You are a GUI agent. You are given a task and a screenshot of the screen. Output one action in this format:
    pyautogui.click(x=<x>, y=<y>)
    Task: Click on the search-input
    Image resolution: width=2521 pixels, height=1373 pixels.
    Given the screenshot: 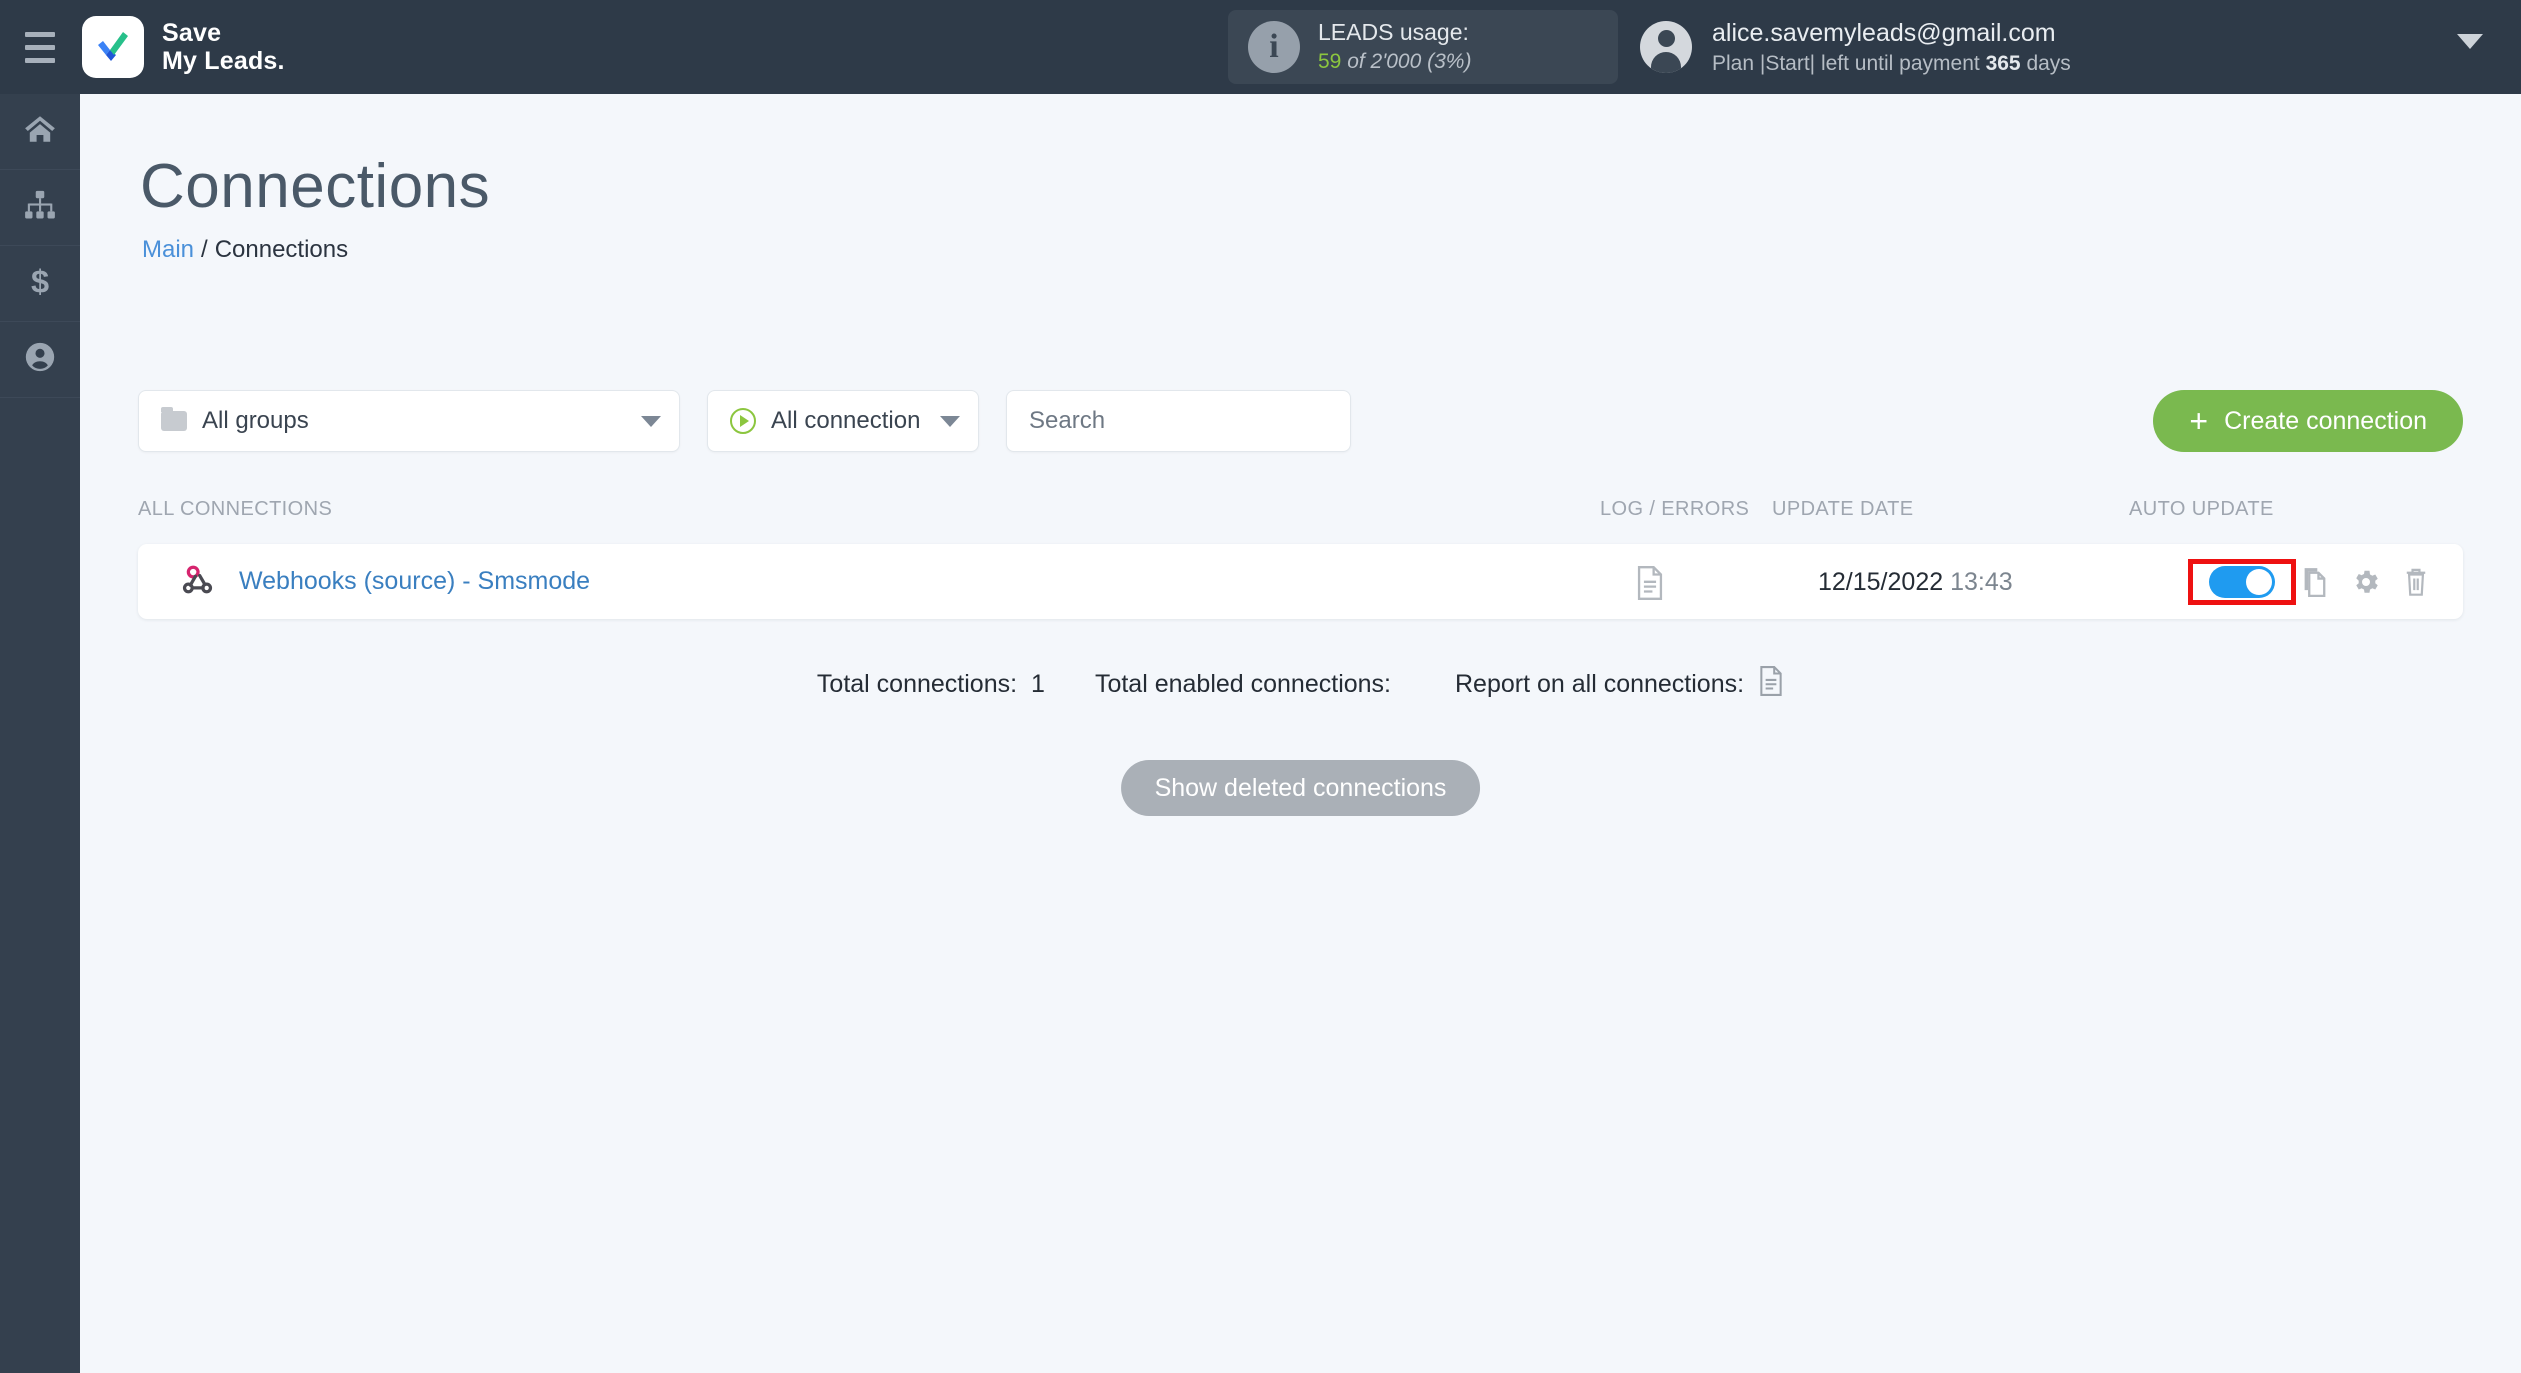 What is the action you would take?
    pyautogui.click(x=1178, y=421)
    